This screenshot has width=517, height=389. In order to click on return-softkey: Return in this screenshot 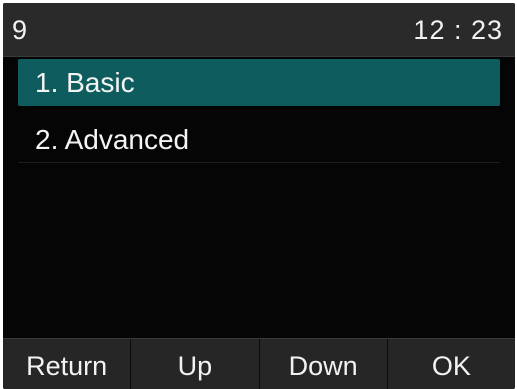, I will do `click(66, 364)`.